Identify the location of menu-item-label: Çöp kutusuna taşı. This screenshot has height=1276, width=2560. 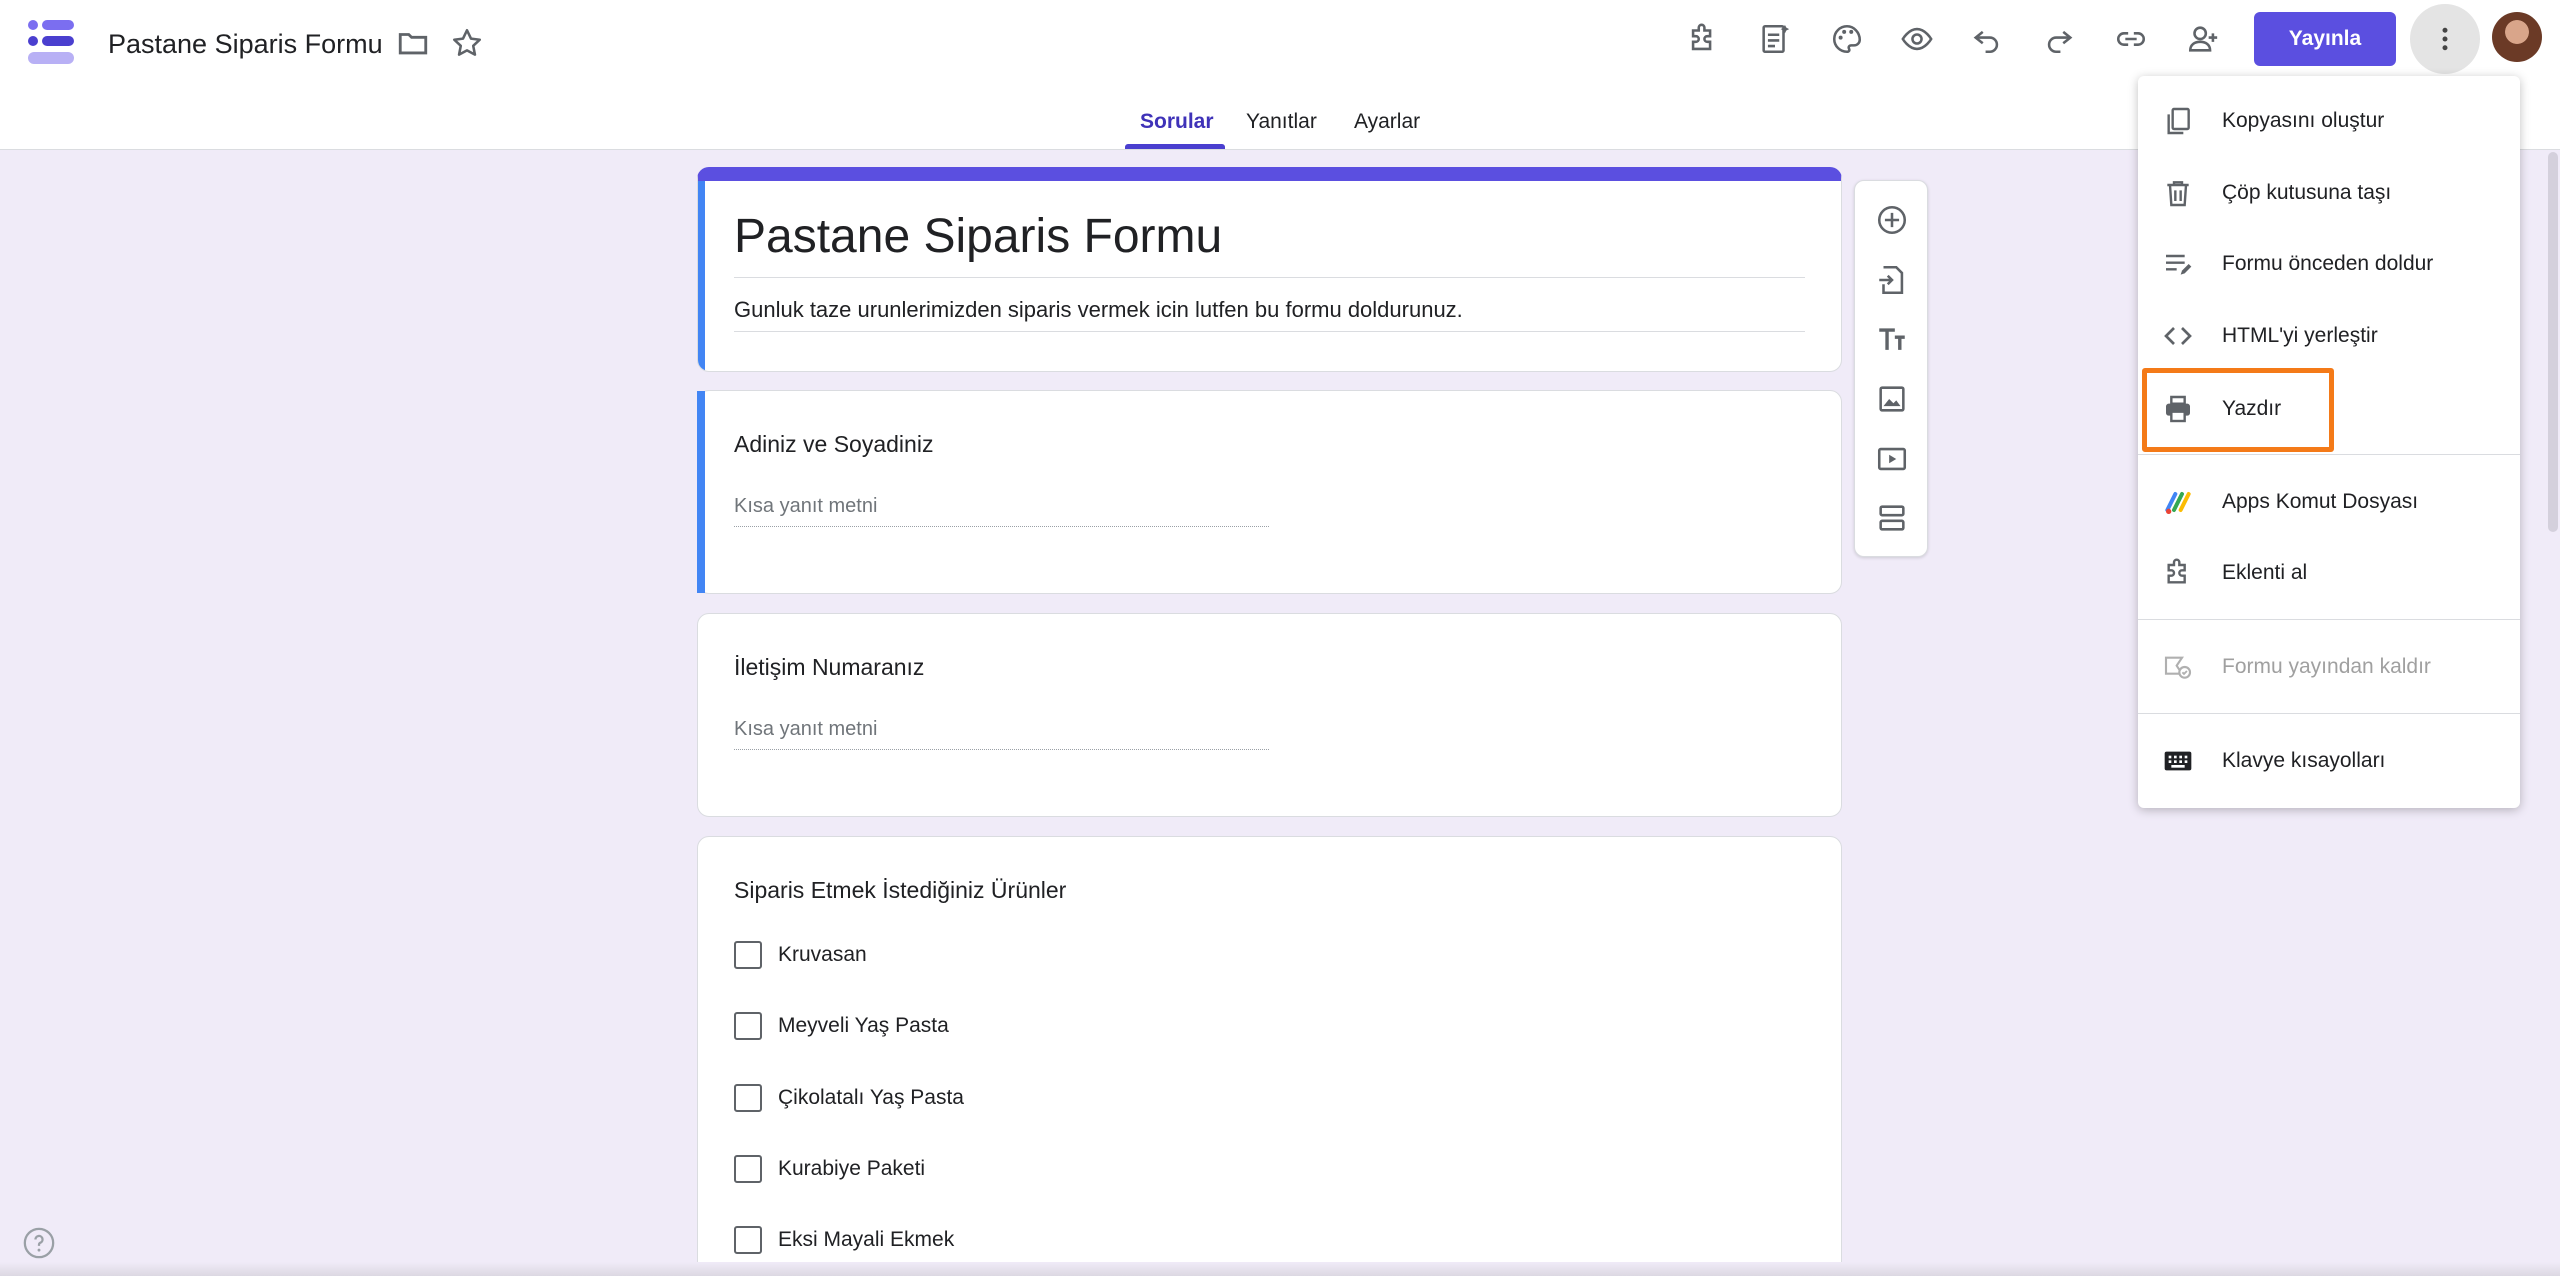
(2307, 192).